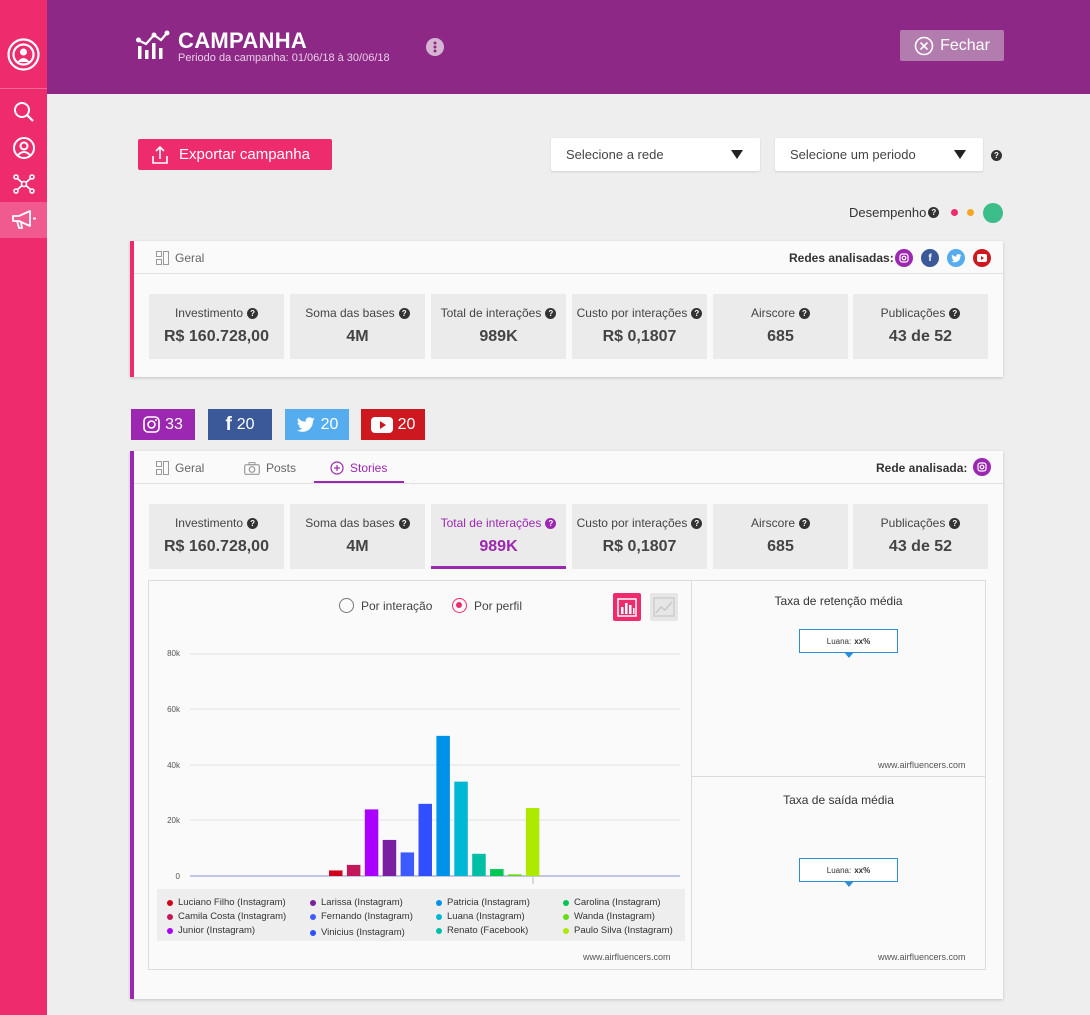 The height and width of the screenshot is (1015, 1090). What do you see at coordinates (614, 916) in the screenshot?
I see `legend-label: Wanda (Instagram)` at bounding box center [614, 916].